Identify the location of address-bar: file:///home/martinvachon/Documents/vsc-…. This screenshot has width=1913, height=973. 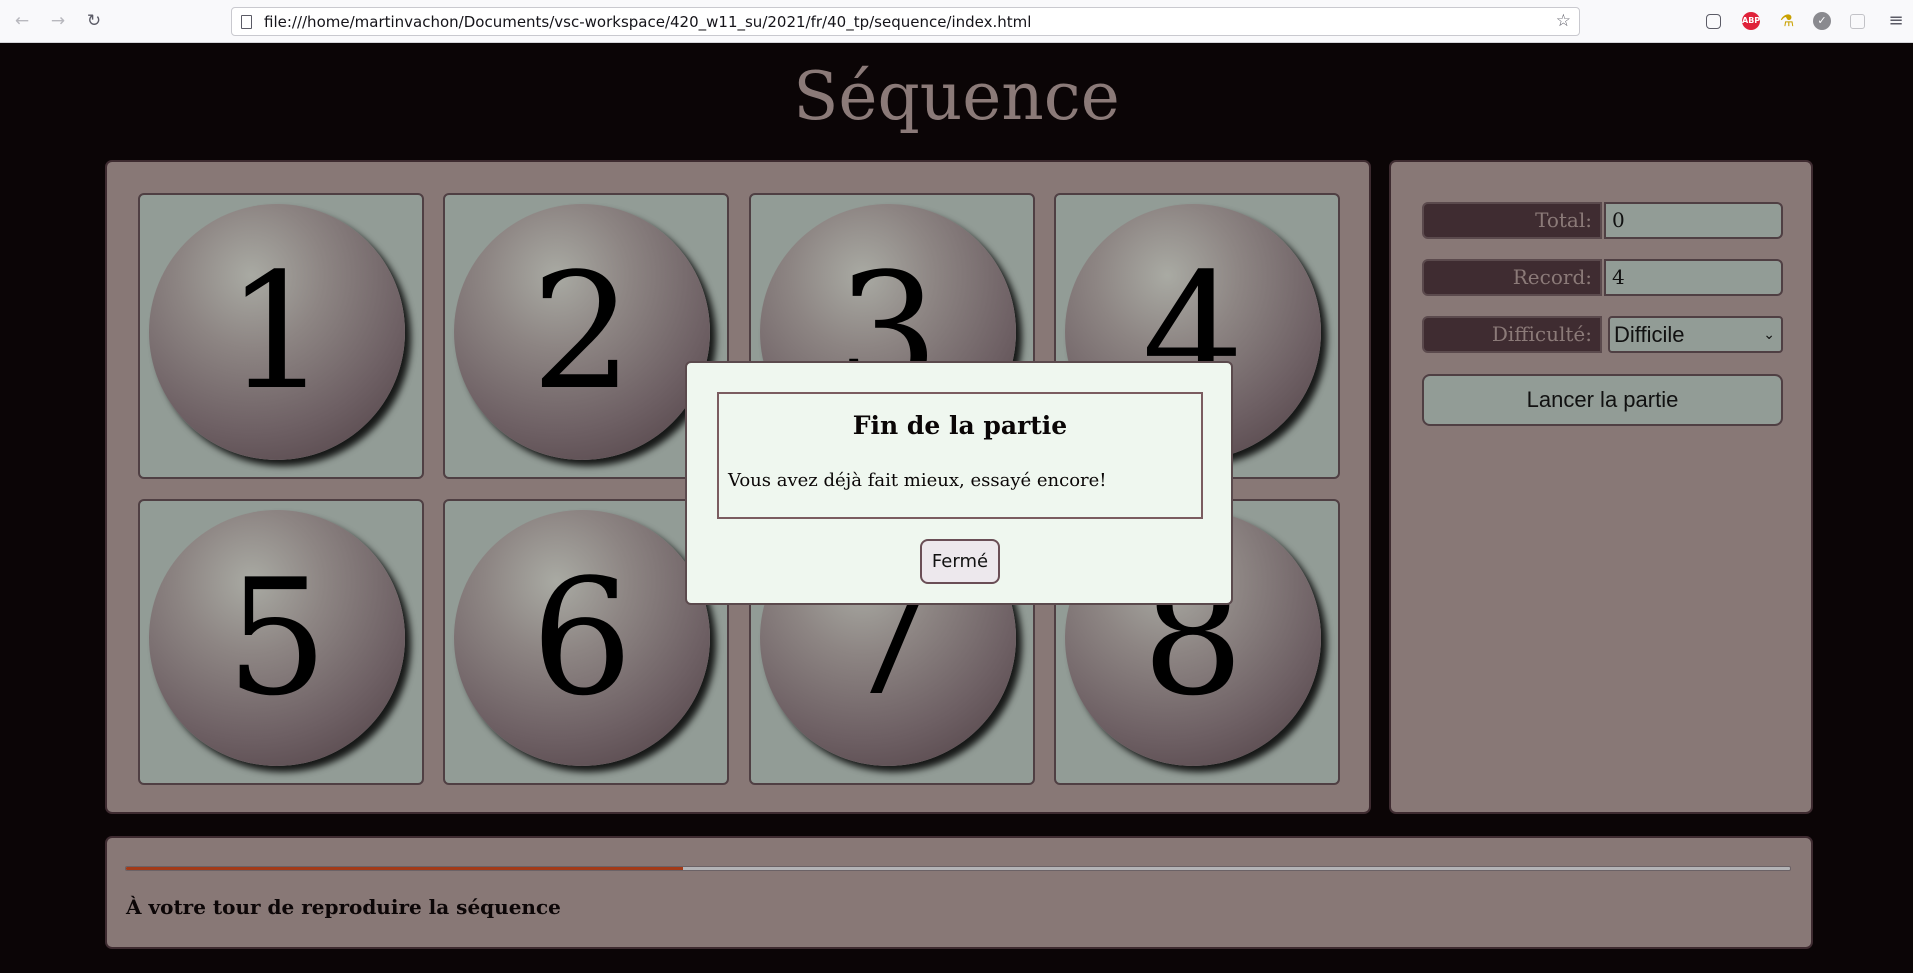
(905, 21).